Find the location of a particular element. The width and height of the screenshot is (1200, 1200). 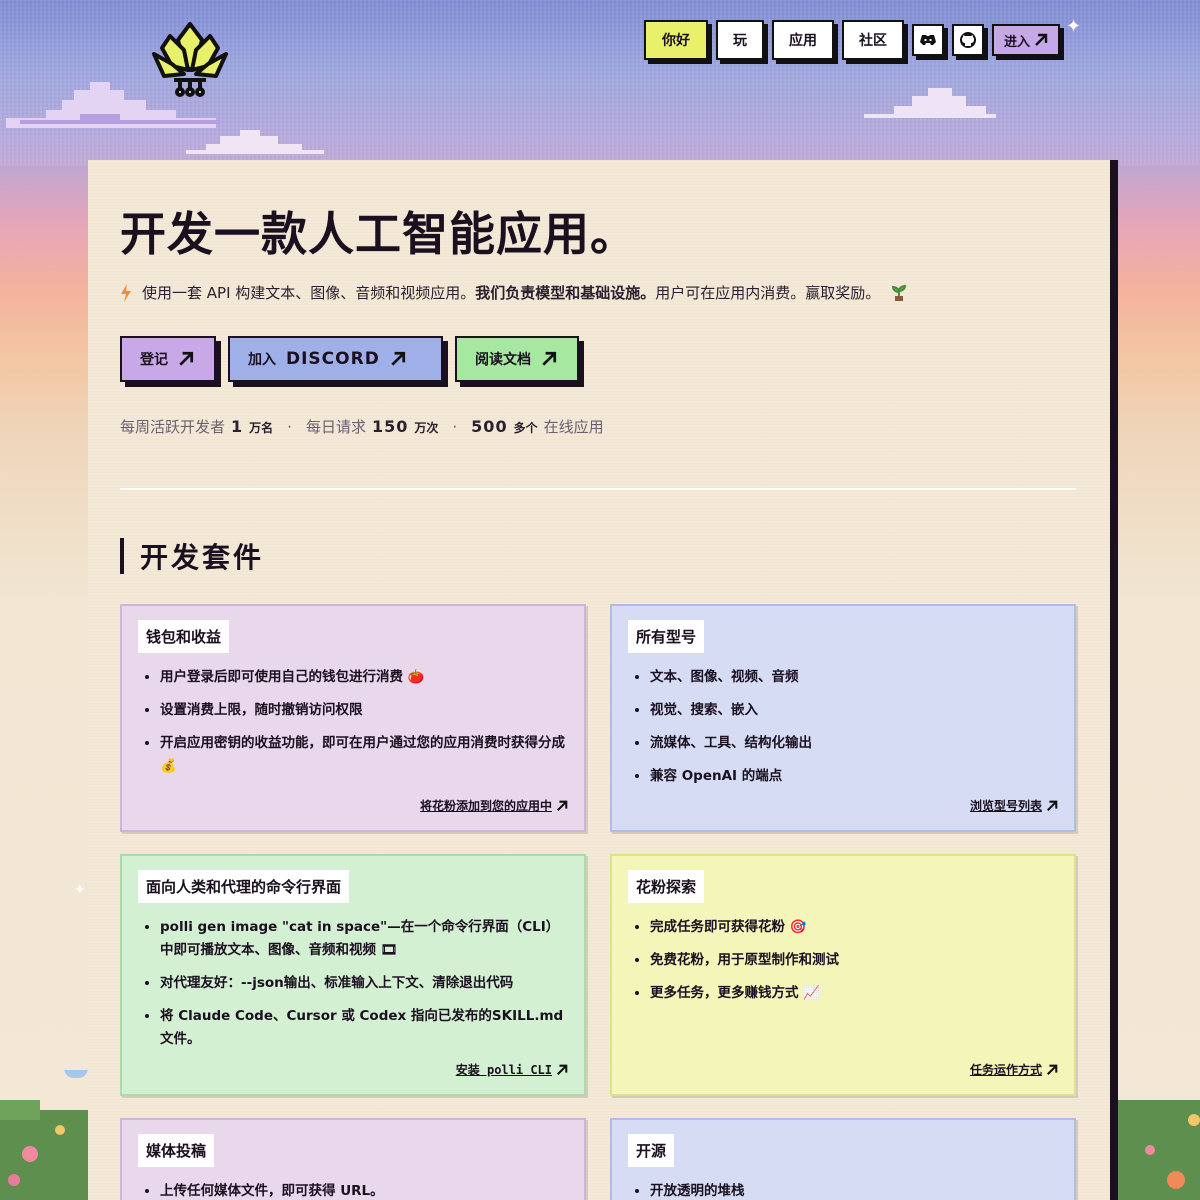

link-label: 浏览型号列表 is located at coordinates (1005, 806).